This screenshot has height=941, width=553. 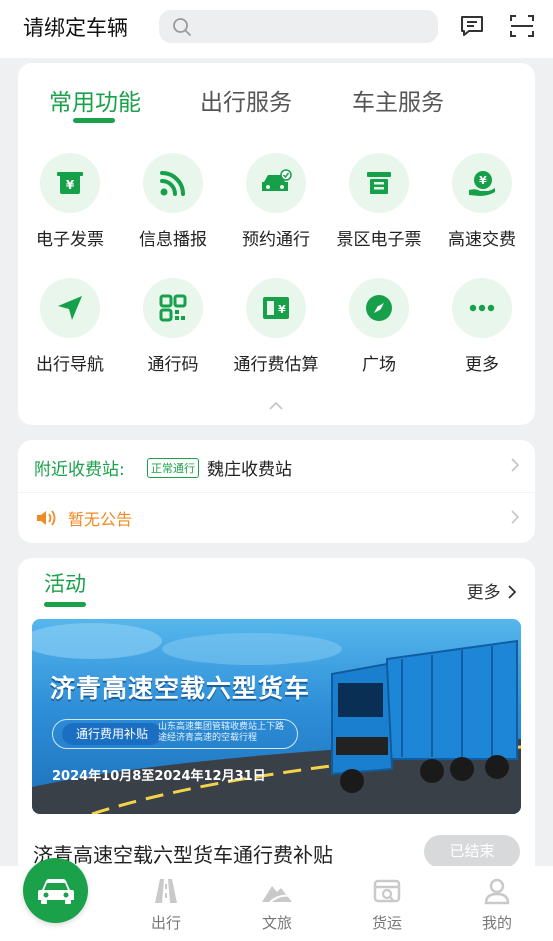 I want to click on highway-pay-icon: ¥, so click(x=482, y=183).